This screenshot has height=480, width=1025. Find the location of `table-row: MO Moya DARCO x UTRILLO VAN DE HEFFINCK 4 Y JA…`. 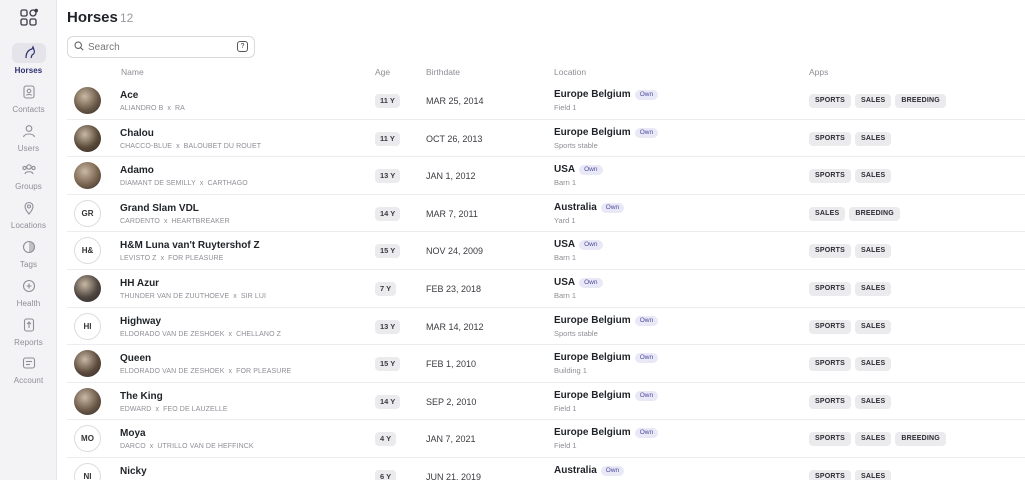

table-row: MO Moya DARCO x UTRILLO VAN DE HEFFINCK 4 Y JA… is located at coordinates (546, 439).